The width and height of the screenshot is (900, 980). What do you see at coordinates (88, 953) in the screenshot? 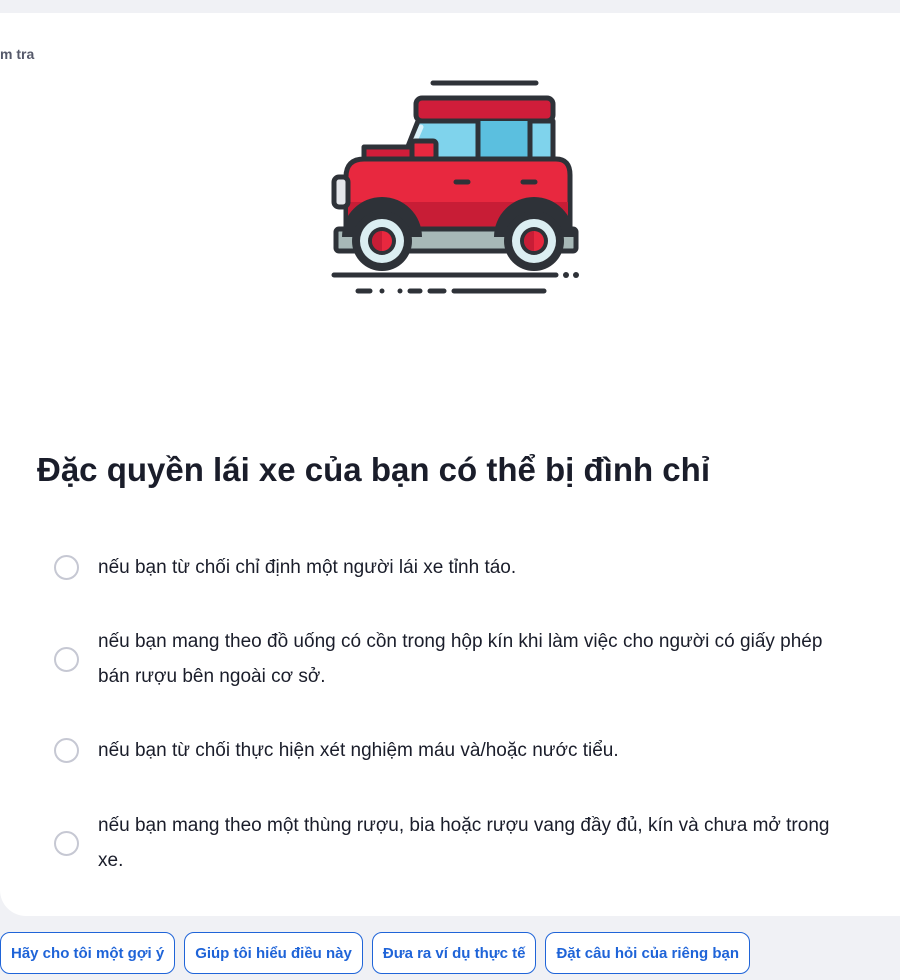
I see `hint-button: Hãy cho tôi một gợi ý` at bounding box center [88, 953].